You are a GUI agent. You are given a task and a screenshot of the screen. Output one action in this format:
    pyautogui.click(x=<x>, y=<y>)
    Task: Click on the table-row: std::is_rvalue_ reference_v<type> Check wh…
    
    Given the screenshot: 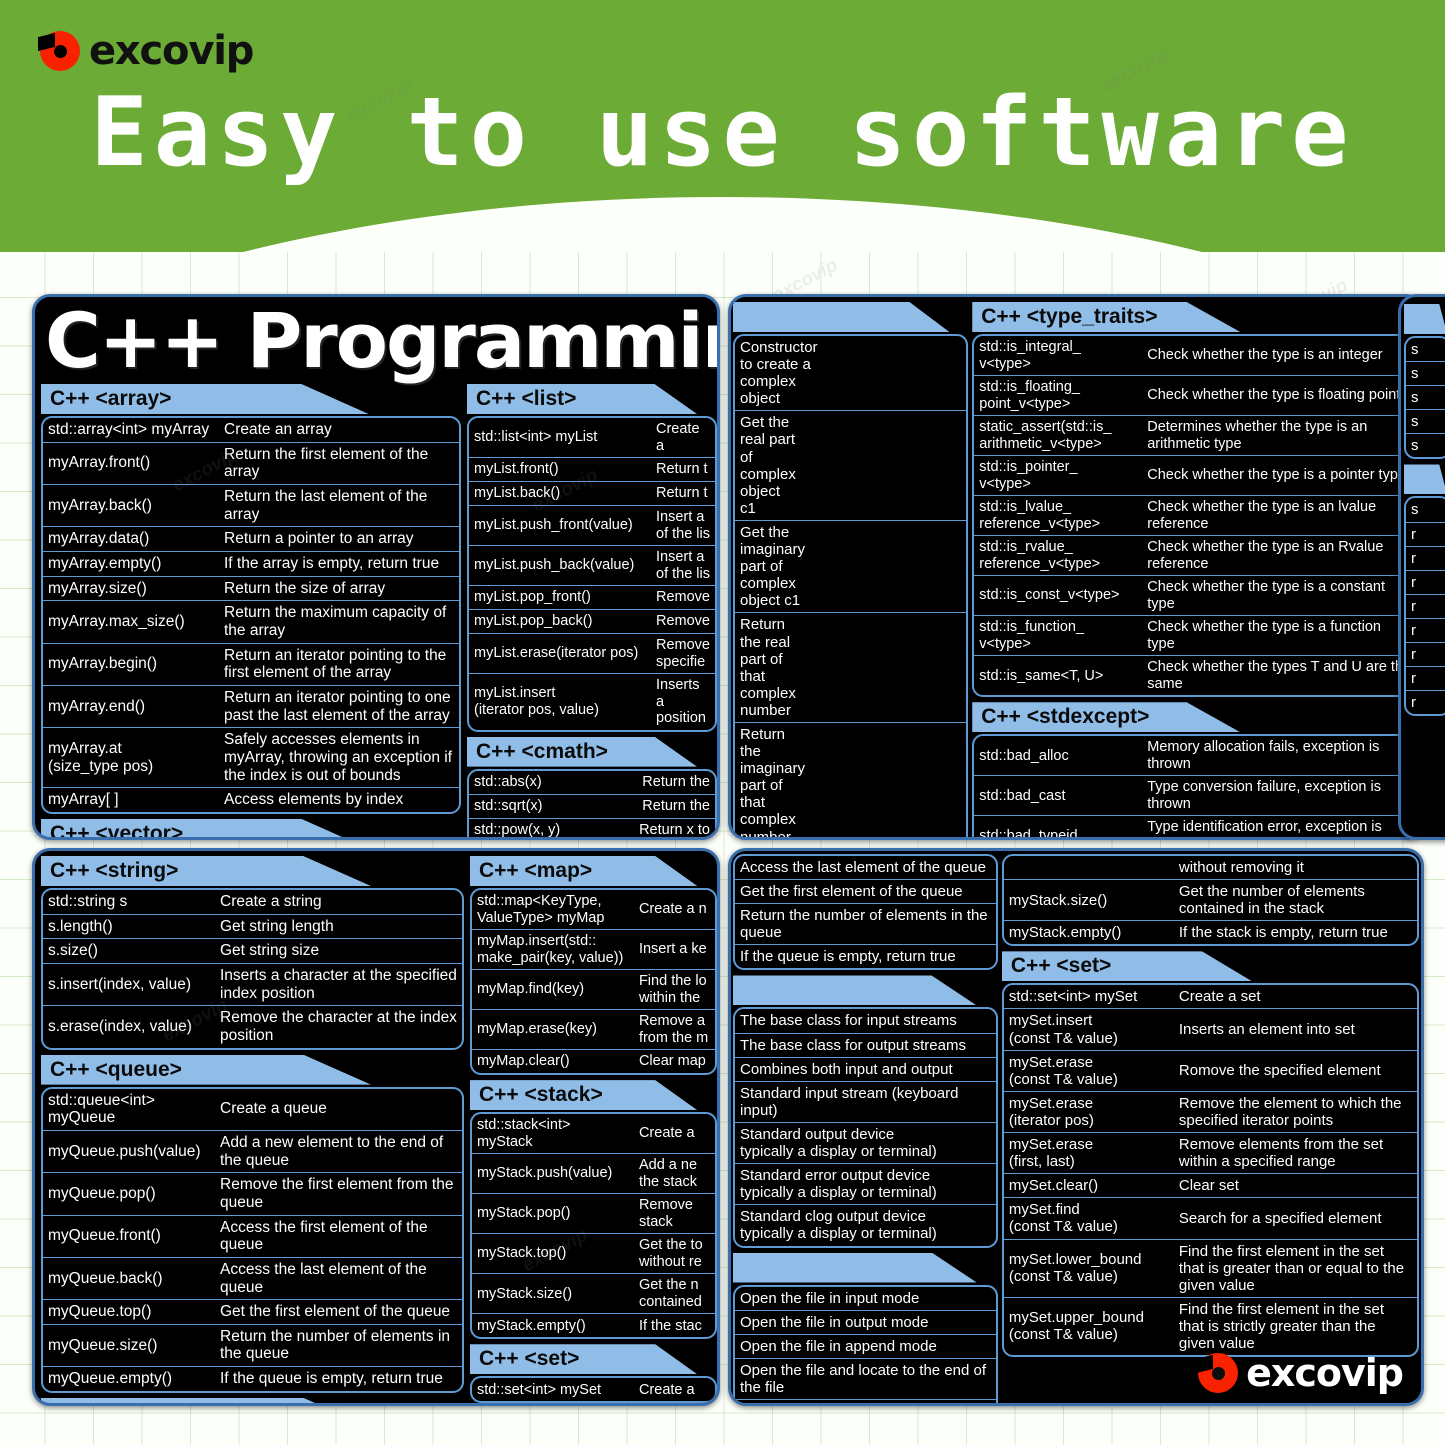 What is the action you would take?
    pyautogui.click(x=1195, y=555)
    